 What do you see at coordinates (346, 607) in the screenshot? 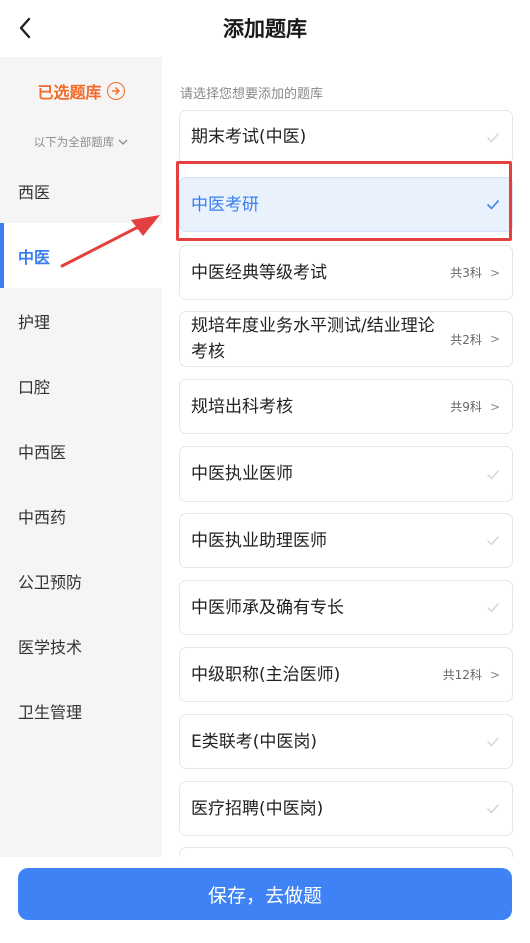
I see `bank-item: 中医师承及确有专长` at bounding box center [346, 607].